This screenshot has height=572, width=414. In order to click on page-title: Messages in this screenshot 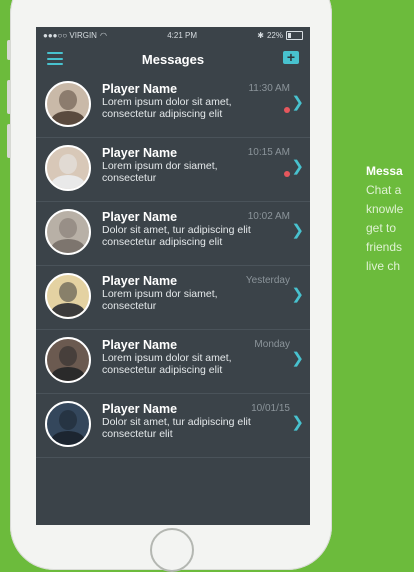, I will do `click(173, 59)`.